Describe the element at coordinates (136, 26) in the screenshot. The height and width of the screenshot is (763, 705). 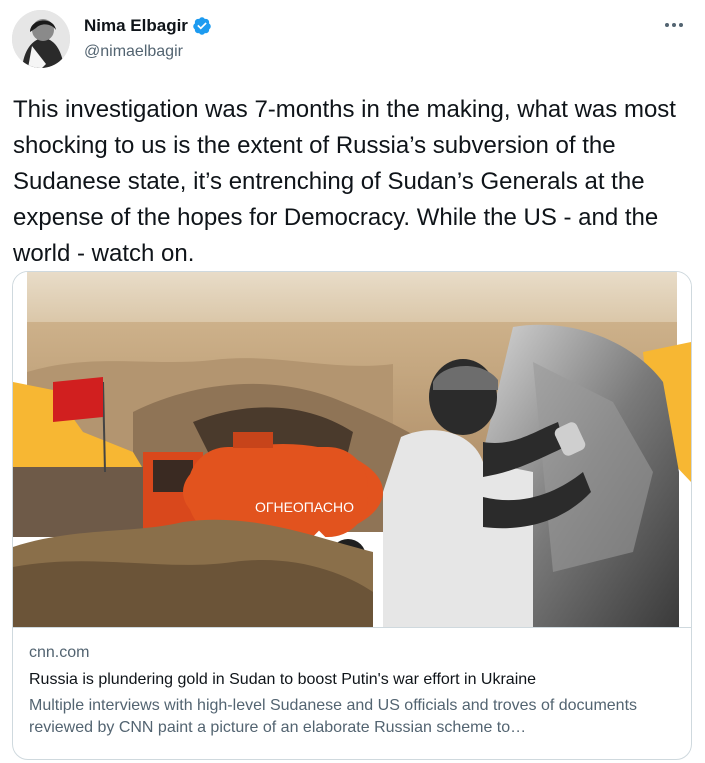
I see `author-name: Nima Elbagir` at that location.